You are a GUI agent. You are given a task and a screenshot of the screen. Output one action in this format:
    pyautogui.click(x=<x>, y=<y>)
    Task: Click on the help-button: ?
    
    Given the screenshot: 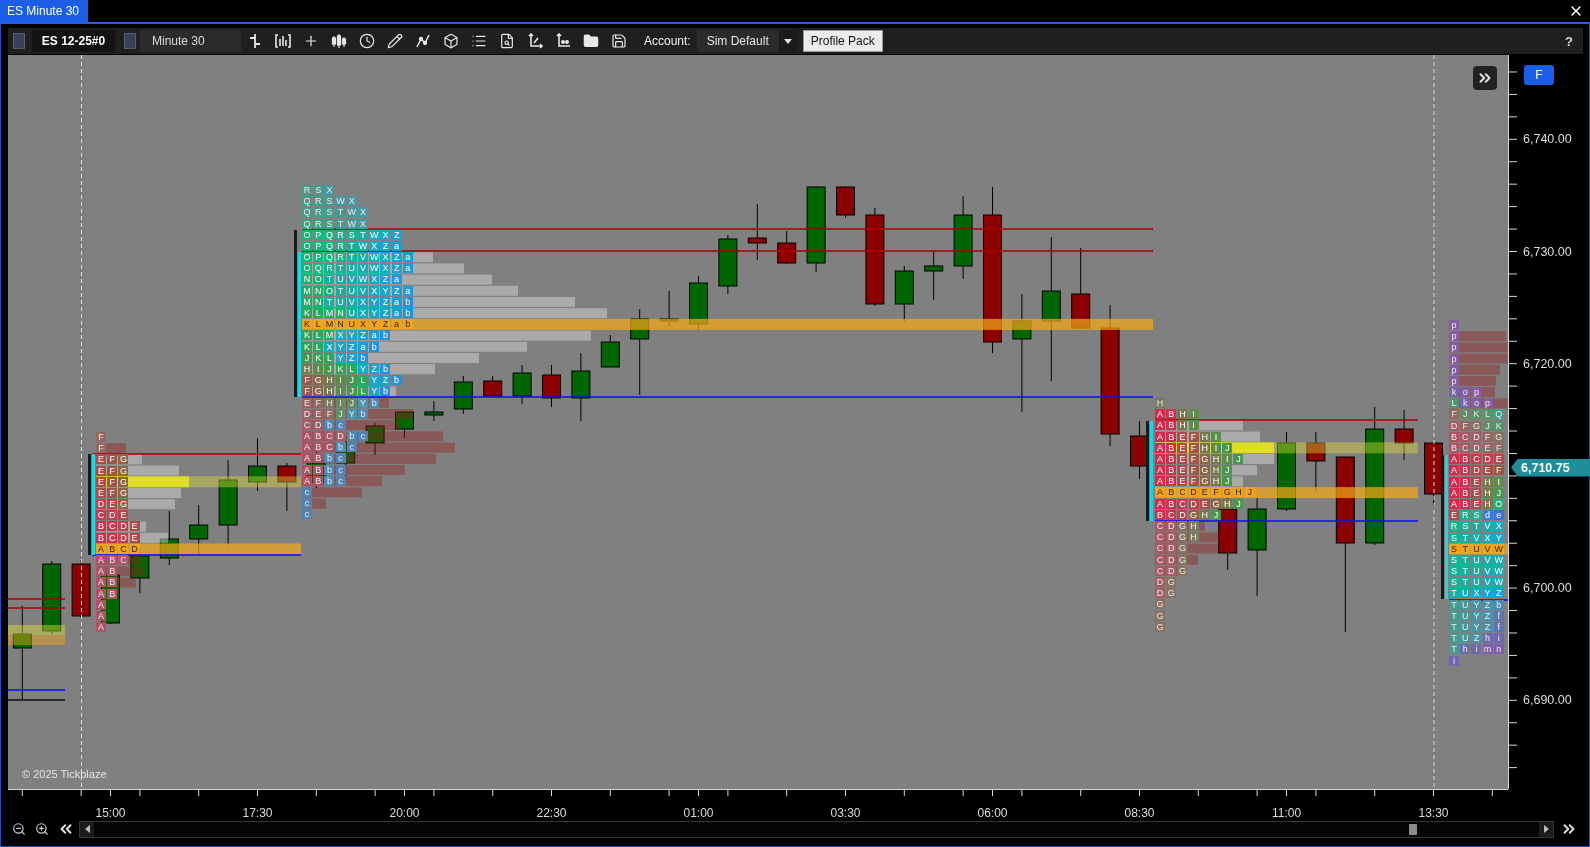 What is the action you would take?
    pyautogui.click(x=1569, y=41)
    